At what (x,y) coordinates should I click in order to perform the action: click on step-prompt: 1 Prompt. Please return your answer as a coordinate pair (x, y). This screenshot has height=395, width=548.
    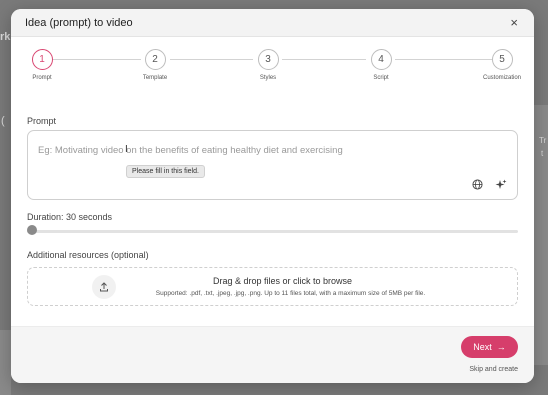
    Looking at the image, I should click on (42, 65).